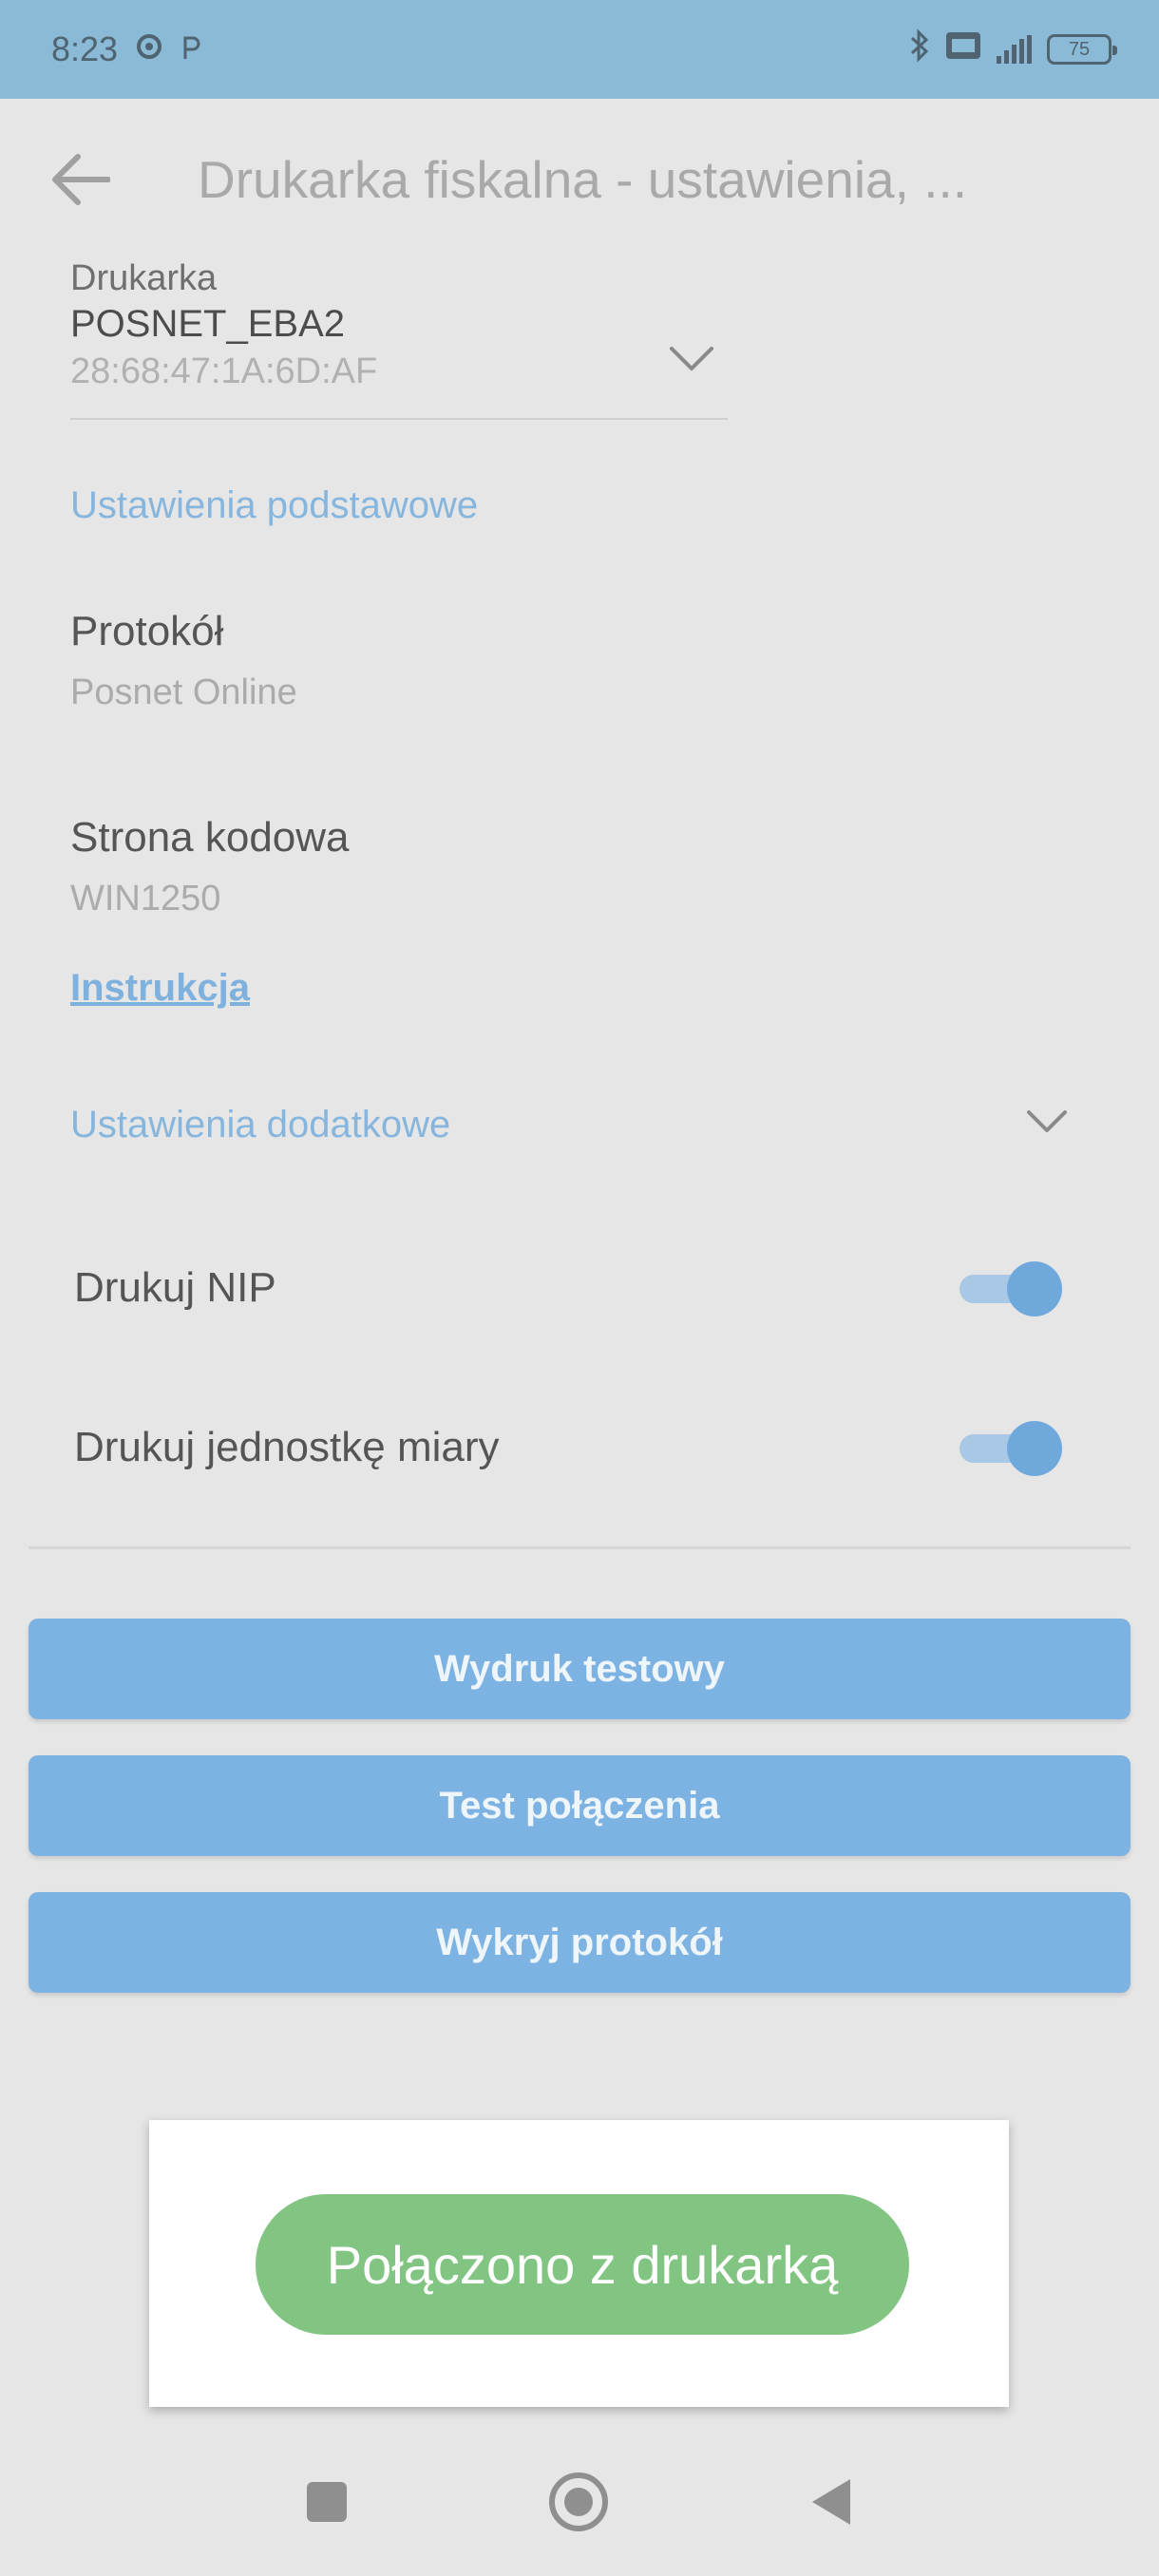 Image resolution: width=1159 pixels, height=2576 pixels. I want to click on battery-level: 75, so click(1079, 49).